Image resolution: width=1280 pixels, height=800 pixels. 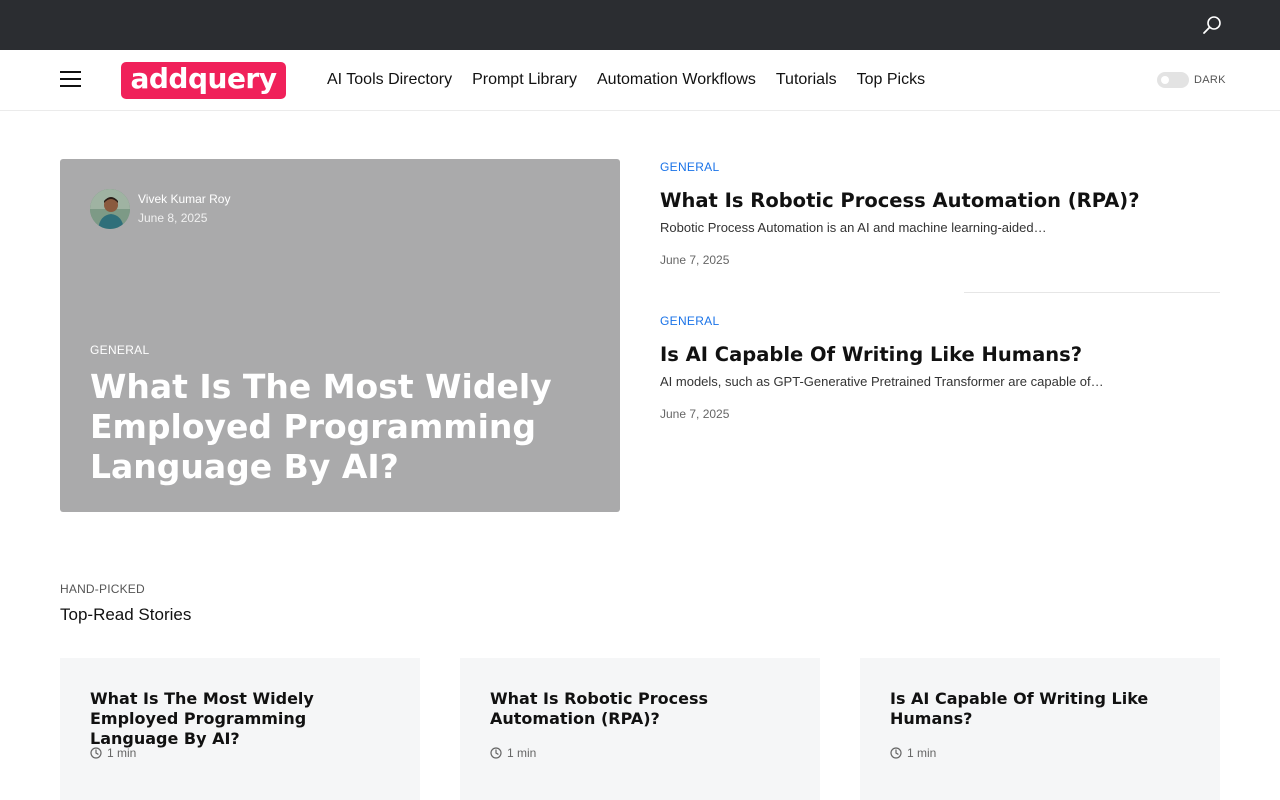 What do you see at coordinates (1092, 292) in the screenshot?
I see `divider` at bounding box center [1092, 292].